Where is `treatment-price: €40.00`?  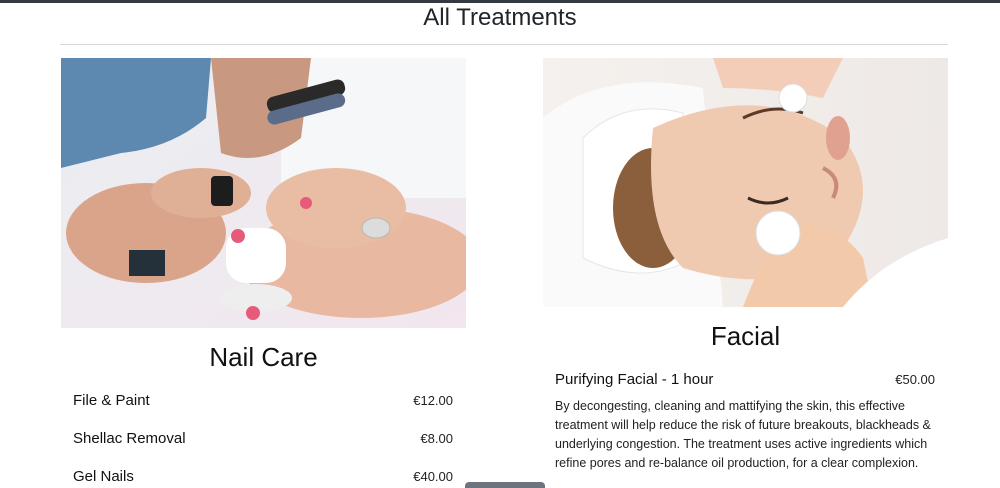 treatment-price: €40.00 is located at coordinates (433, 476).